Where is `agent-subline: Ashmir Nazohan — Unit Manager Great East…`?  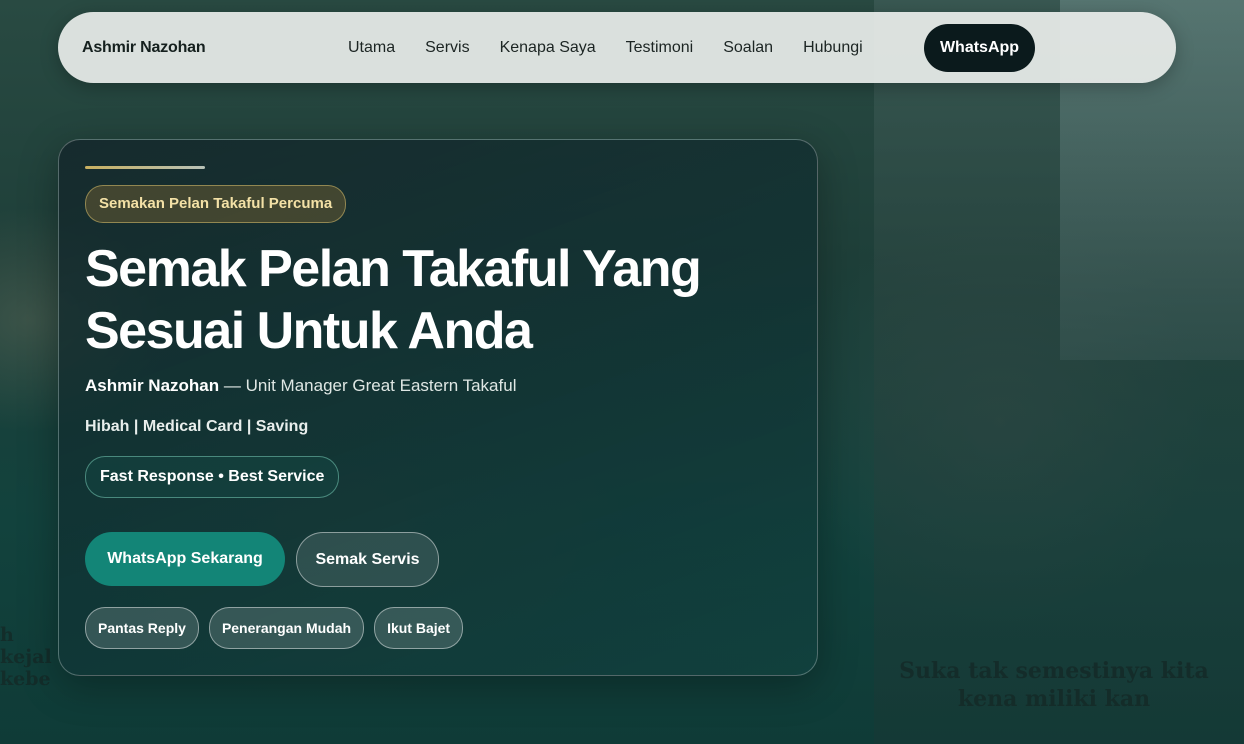
agent-subline: Ashmir Nazohan — Unit Manager Great East… is located at coordinates (300, 386).